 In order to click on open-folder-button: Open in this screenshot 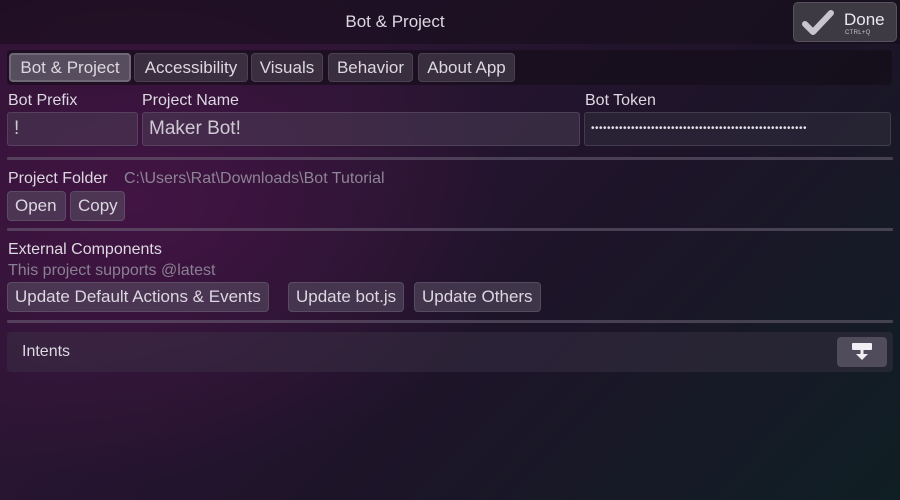, I will do `click(36, 206)`.